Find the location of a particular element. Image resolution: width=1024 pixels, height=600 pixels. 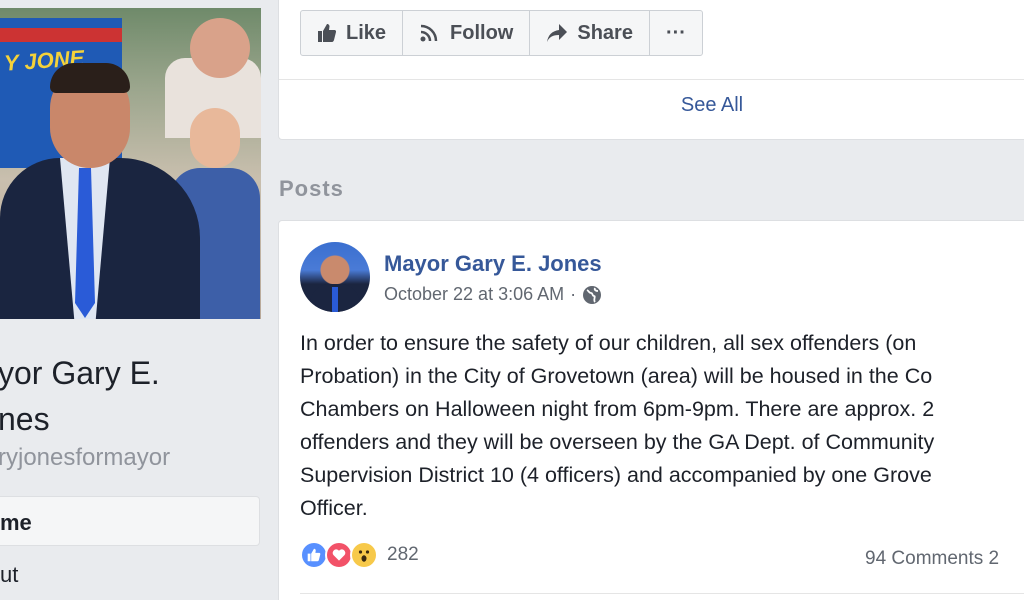

post-author: Mayor Gary E. Jones is located at coordinates (493, 264).